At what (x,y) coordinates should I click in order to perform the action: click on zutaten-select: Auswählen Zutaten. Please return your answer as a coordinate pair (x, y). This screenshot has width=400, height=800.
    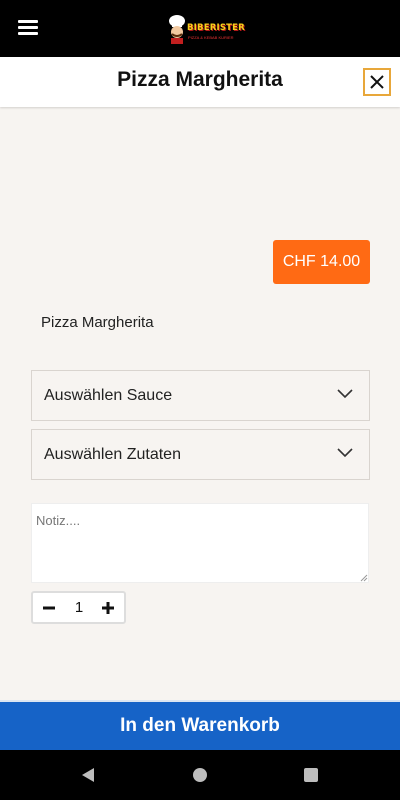
    Looking at the image, I should click on (200, 454).